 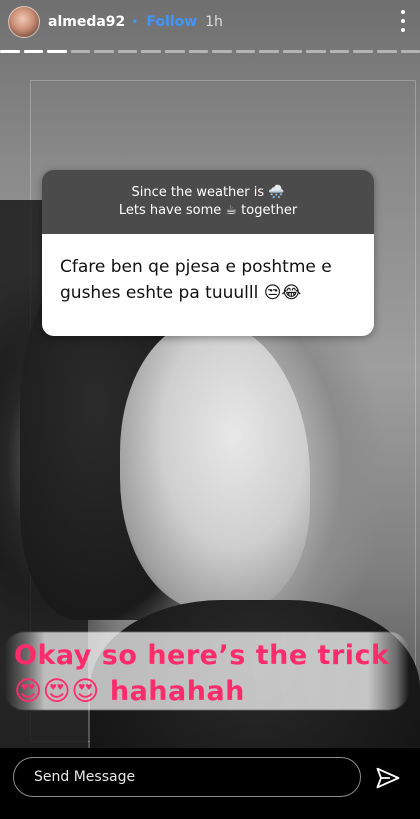 I want to click on post-time: 1h, so click(x=214, y=22).